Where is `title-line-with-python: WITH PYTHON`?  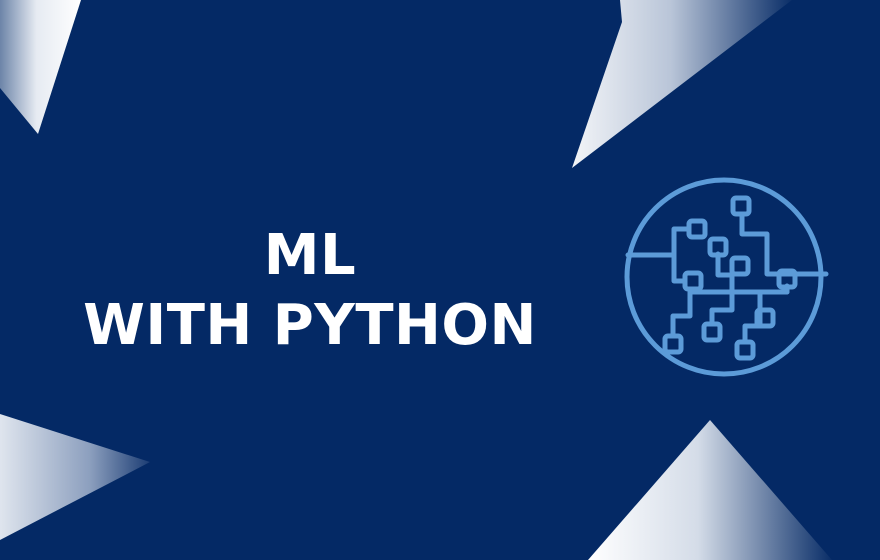
title-line-with-python: WITH PYTHON is located at coordinates (310, 325).